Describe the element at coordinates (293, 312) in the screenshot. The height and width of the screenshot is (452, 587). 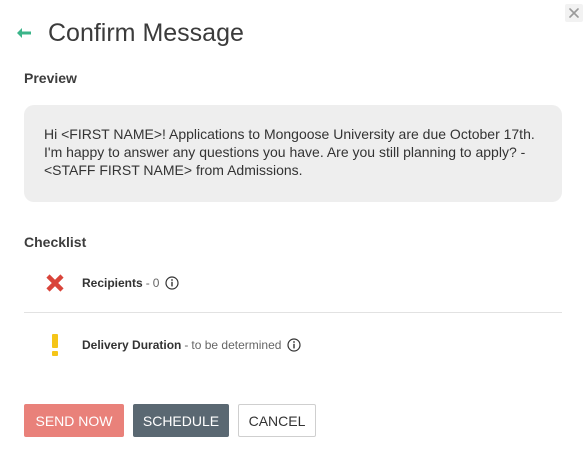
I see `checklist-divider` at that location.